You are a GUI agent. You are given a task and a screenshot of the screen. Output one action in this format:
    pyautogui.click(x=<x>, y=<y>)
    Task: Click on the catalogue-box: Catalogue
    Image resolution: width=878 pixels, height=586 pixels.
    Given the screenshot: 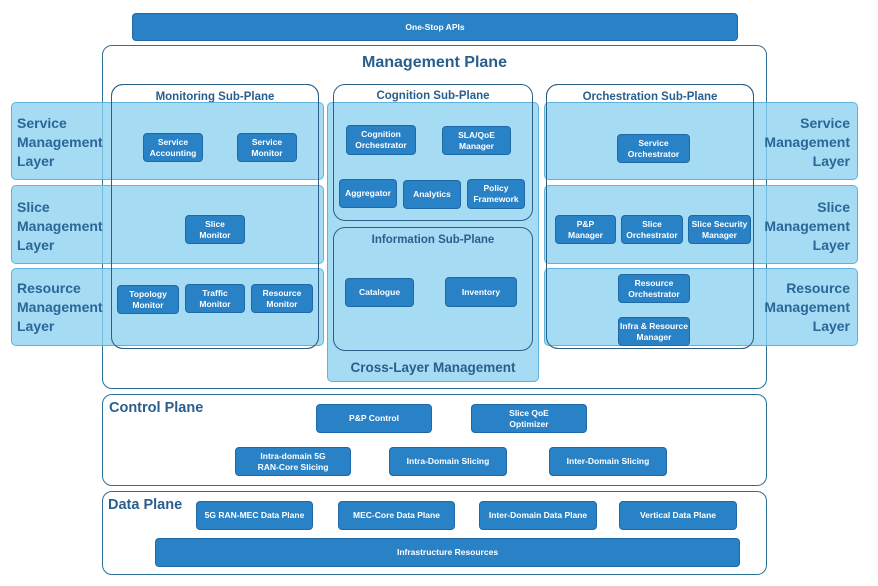 What is the action you would take?
    pyautogui.click(x=379, y=292)
    